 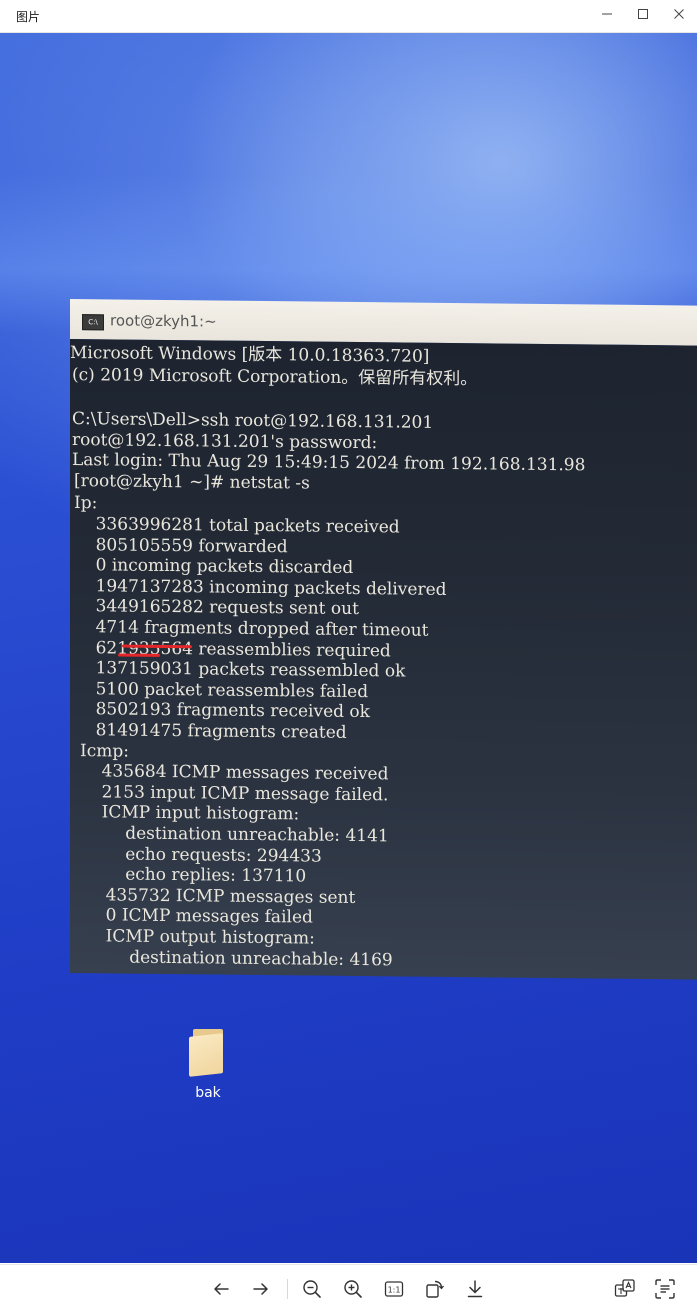 What do you see at coordinates (253, 421) in the screenshot?
I see `terminal-line: C:\Users\Dell>ssh root@192.168.131.201` at bounding box center [253, 421].